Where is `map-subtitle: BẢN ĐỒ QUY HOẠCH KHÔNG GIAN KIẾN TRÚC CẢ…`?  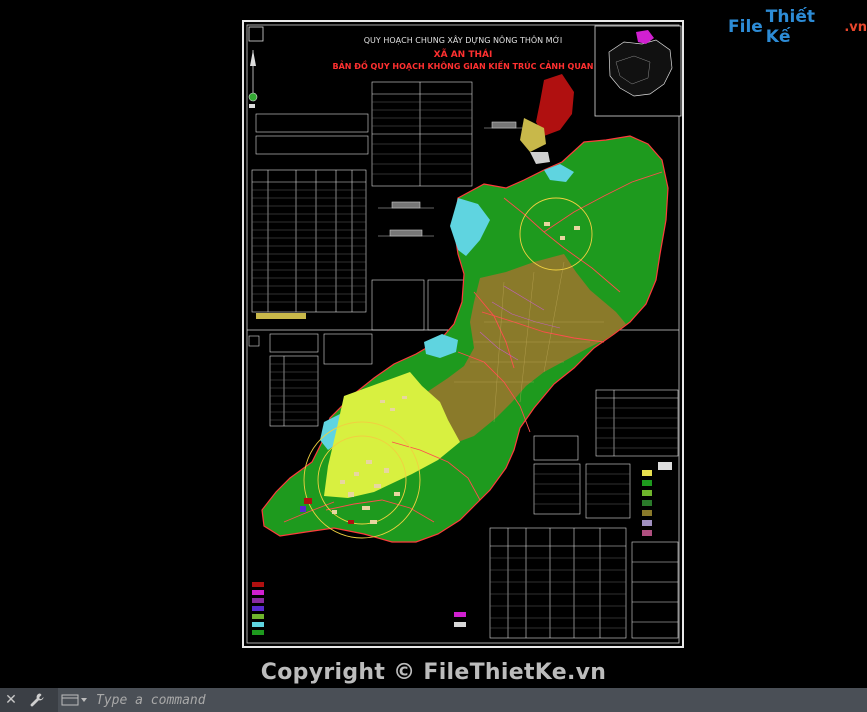
map-subtitle: BẢN ĐỒ QUY HOẠCH KHÔNG GIAN KIẾN TRÚC CẢ… is located at coordinates (463, 66).